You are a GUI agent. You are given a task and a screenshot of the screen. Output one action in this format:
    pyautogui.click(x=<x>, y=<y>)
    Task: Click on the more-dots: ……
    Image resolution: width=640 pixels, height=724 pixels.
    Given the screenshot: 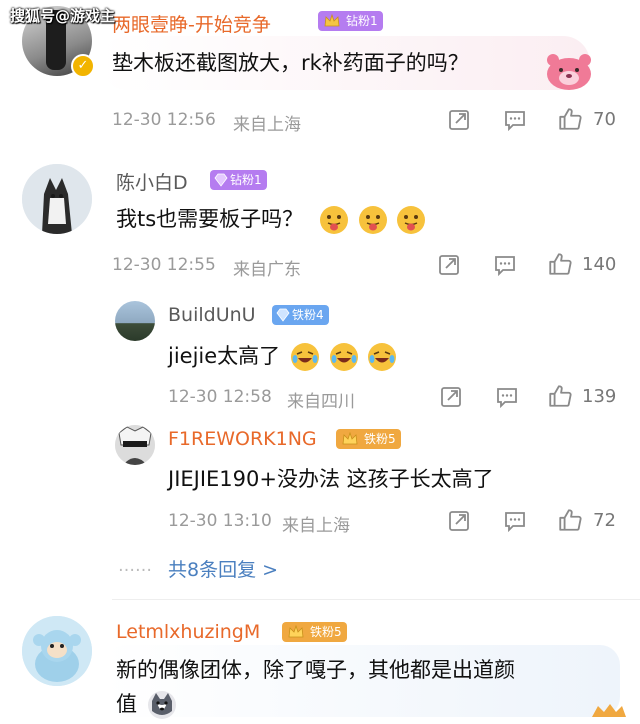 What is the action you would take?
    pyautogui.click(x=135, y=566)
    